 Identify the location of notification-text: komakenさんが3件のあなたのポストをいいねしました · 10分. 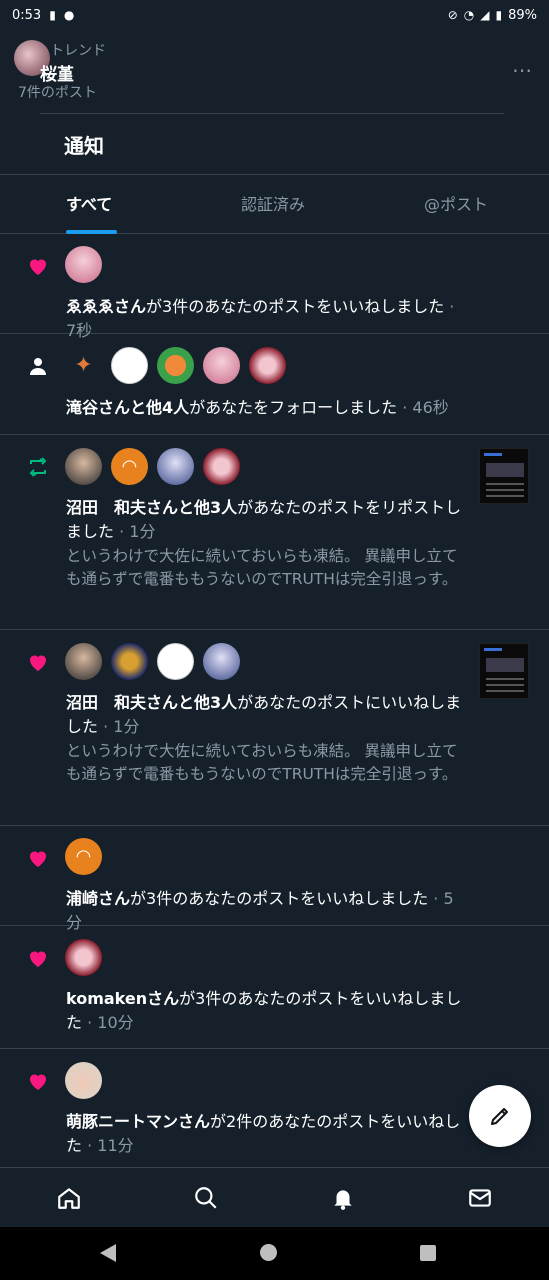
(264, 1010).